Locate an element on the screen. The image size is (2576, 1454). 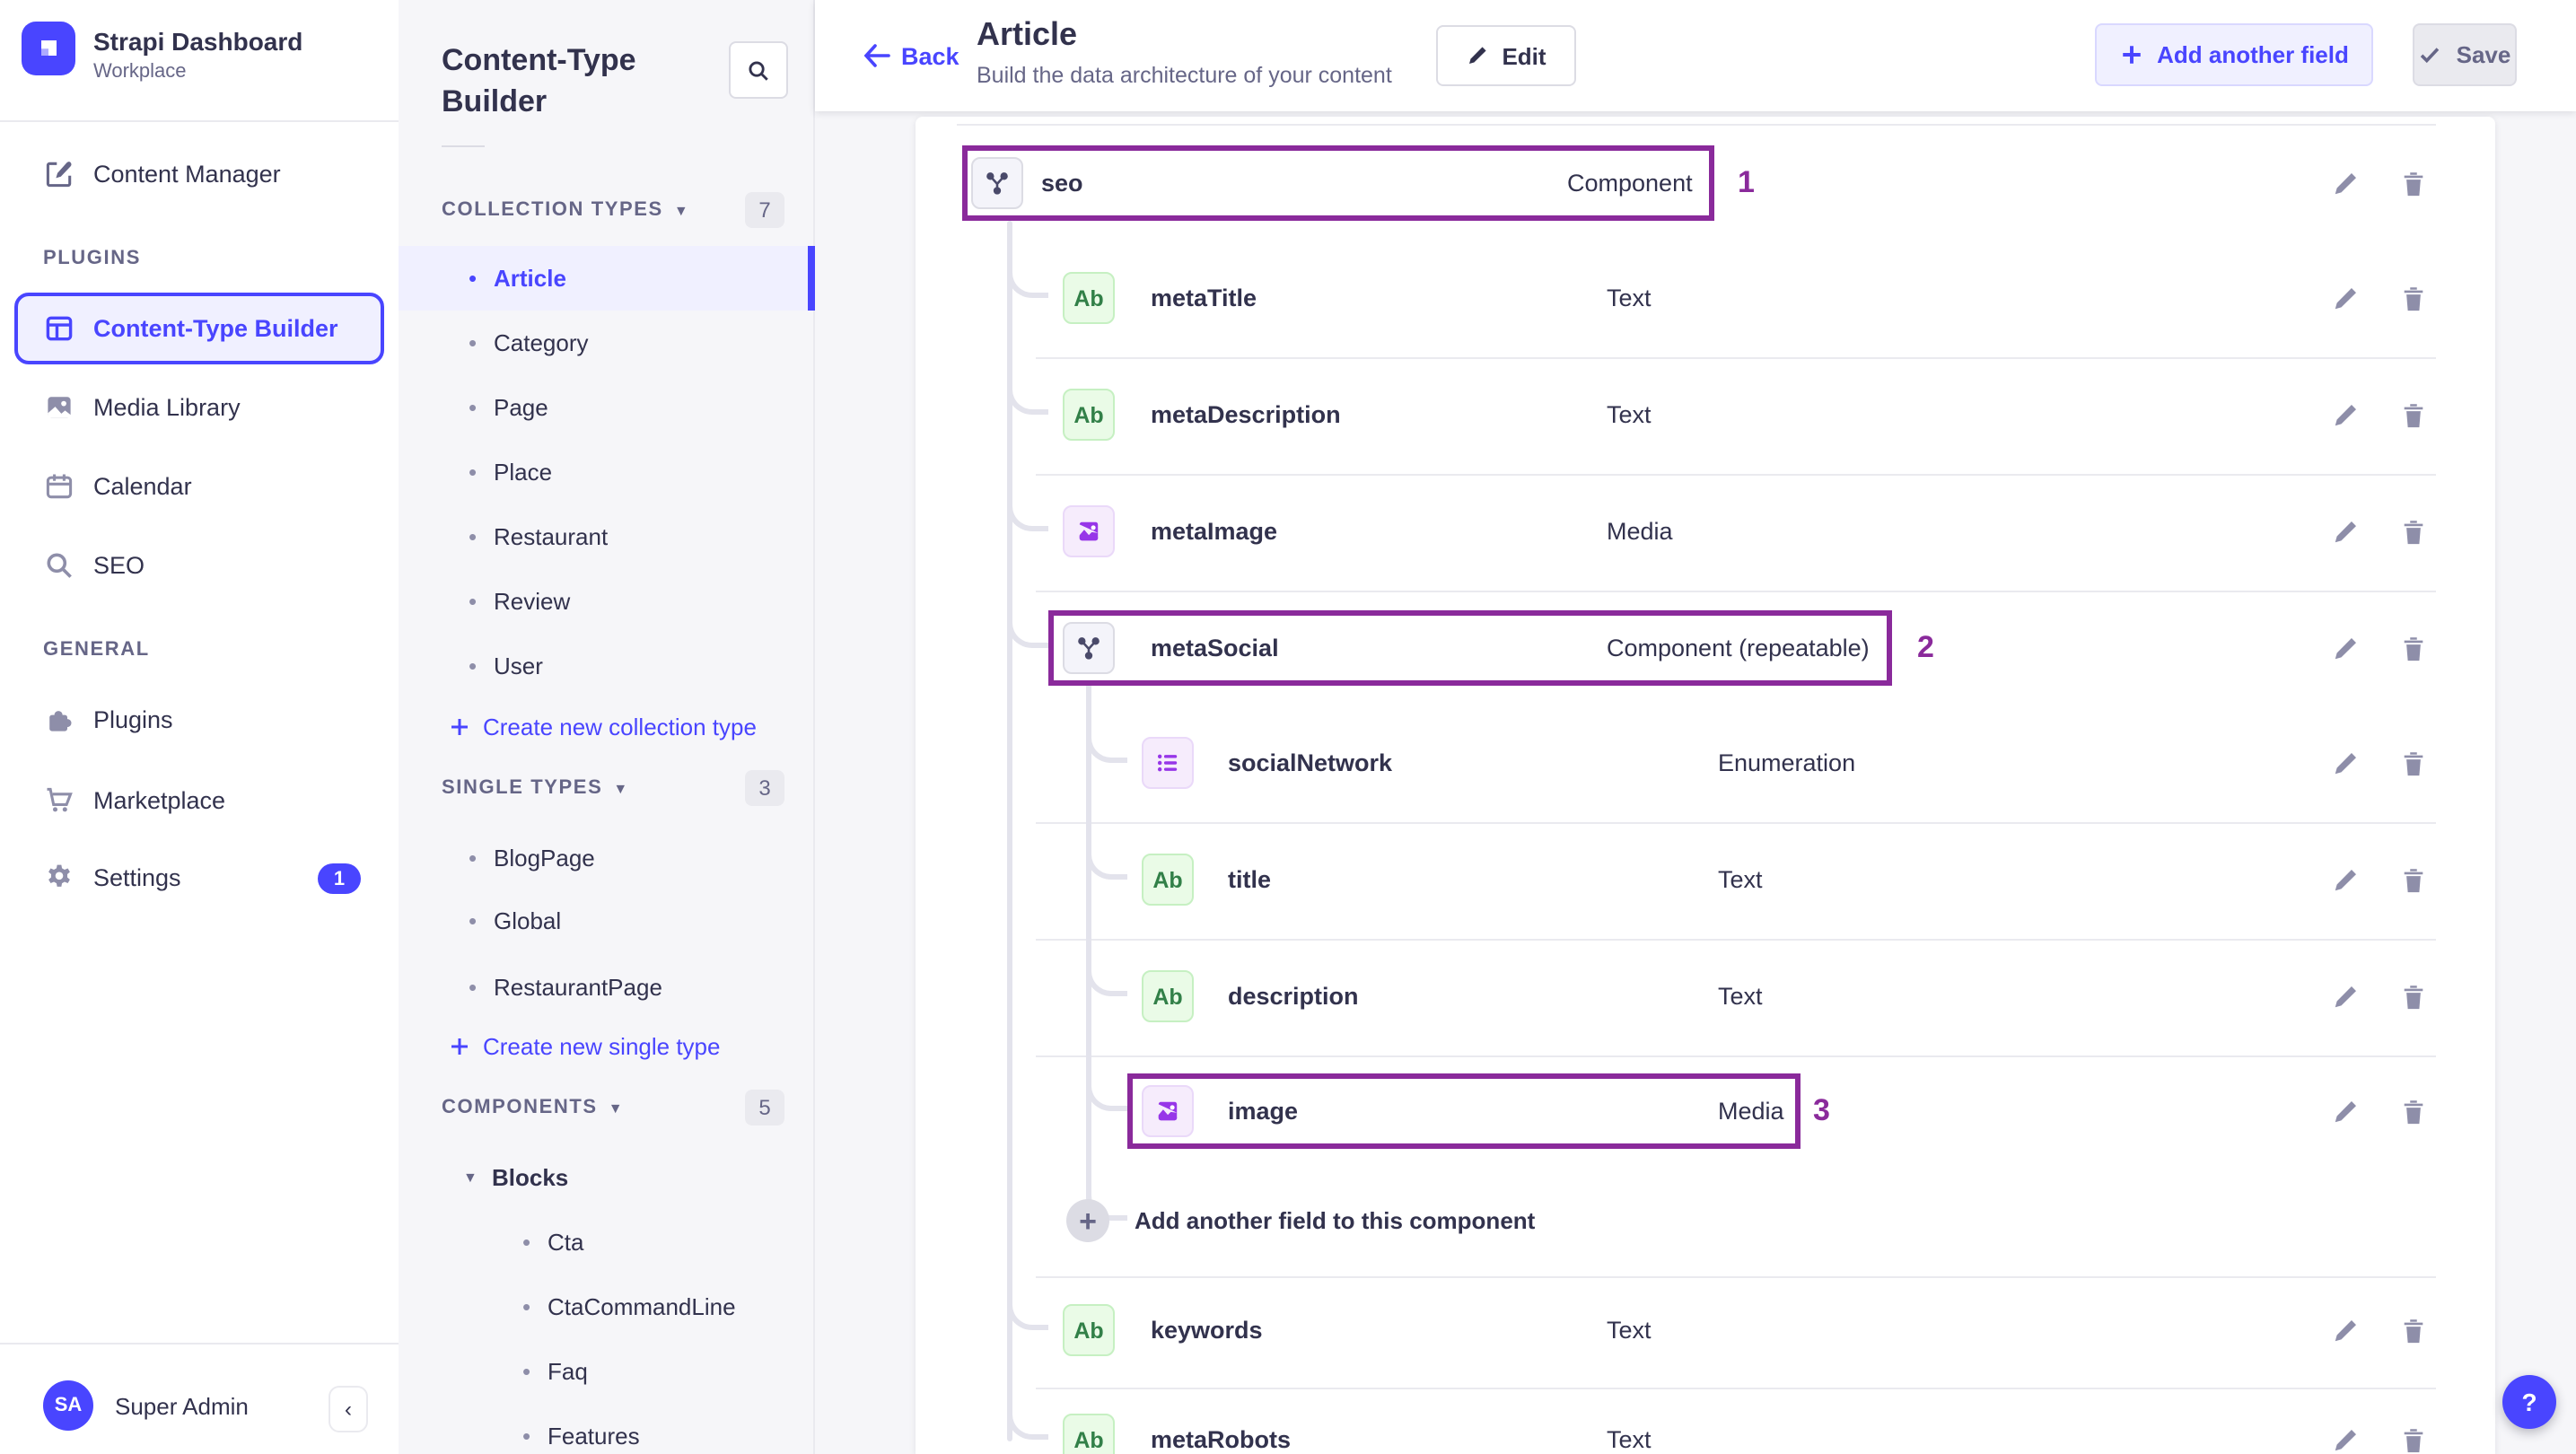
sidebar-item-media-library: Media Library is located at coordinates (199, 407).